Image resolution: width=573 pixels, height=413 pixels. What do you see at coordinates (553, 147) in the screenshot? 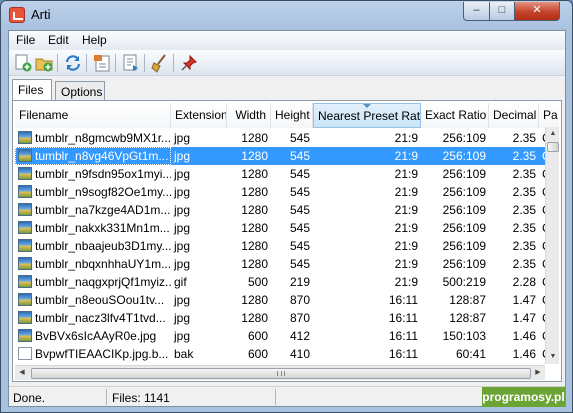
I see `vertical-scroll-thumb` at bounding box center [553, 147].